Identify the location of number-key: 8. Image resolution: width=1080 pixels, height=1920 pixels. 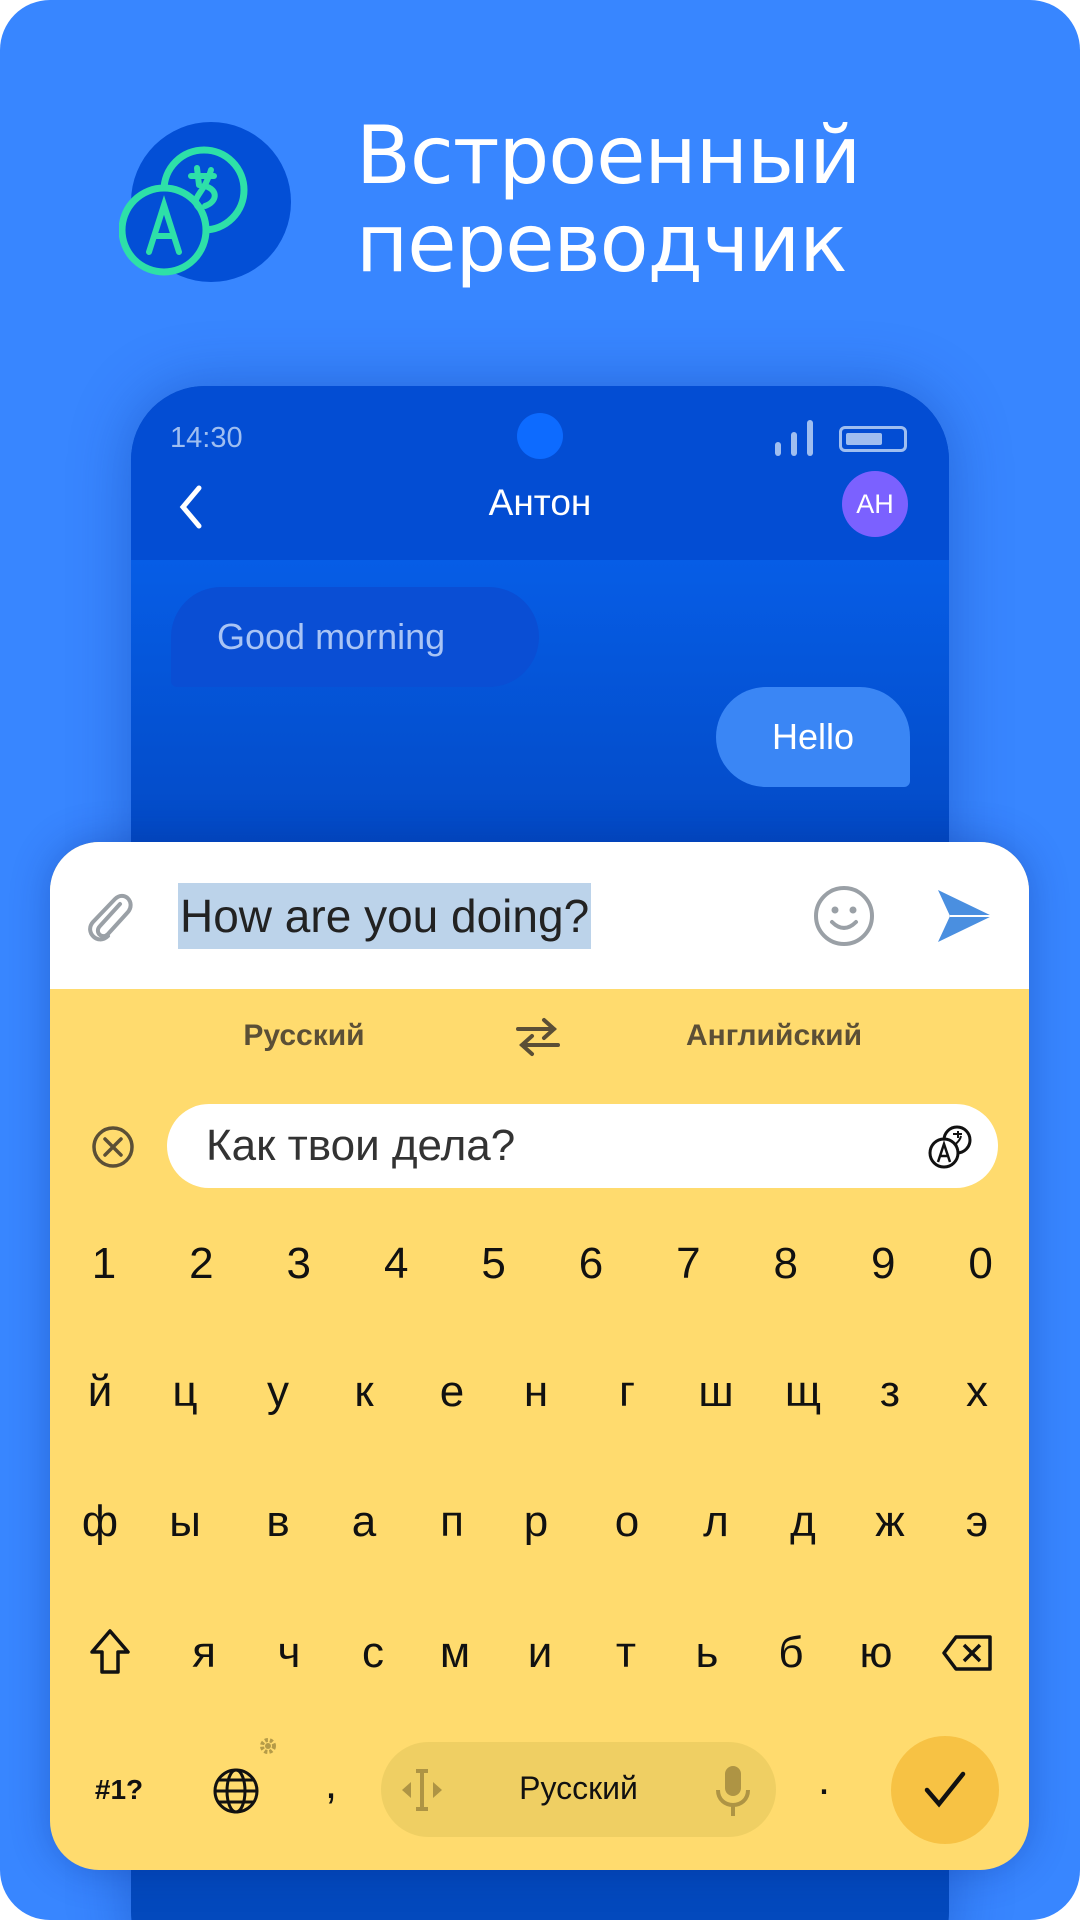
(786, 1264).